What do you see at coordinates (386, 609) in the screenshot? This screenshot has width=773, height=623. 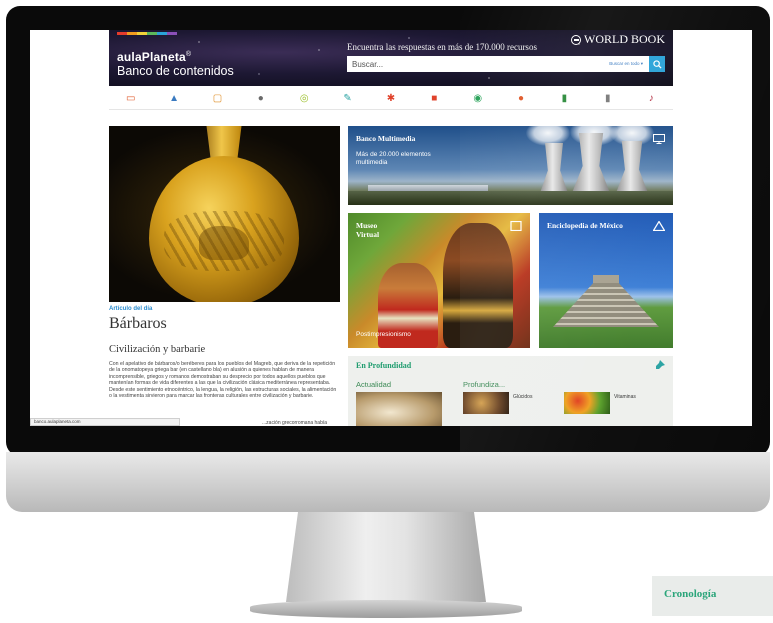 I see `monitor-stand-base` at bounding box center [386, 609].